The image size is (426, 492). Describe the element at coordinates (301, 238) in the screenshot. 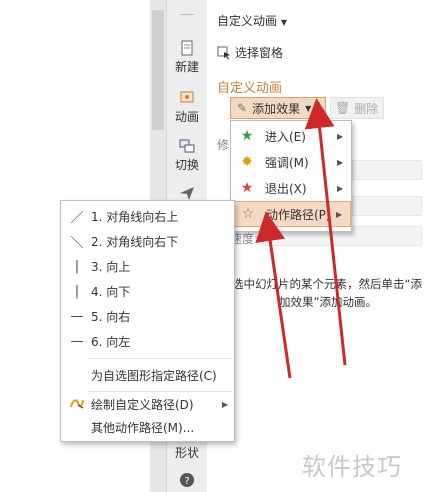

I see `annotation-arrows` at that location.